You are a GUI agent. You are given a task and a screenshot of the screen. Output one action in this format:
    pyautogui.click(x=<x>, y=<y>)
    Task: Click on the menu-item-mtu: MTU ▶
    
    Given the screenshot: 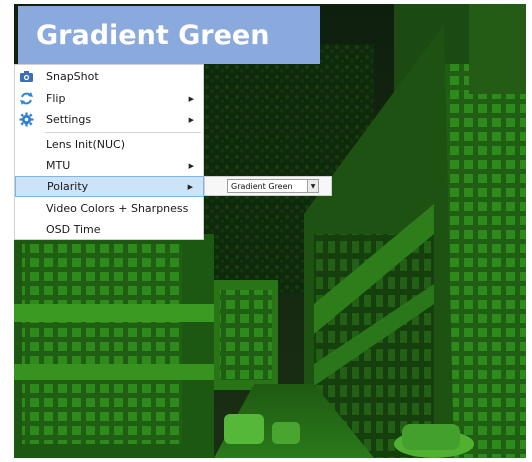 What is the action you would take?
    pyautogui.click(x=109, y=165)
    